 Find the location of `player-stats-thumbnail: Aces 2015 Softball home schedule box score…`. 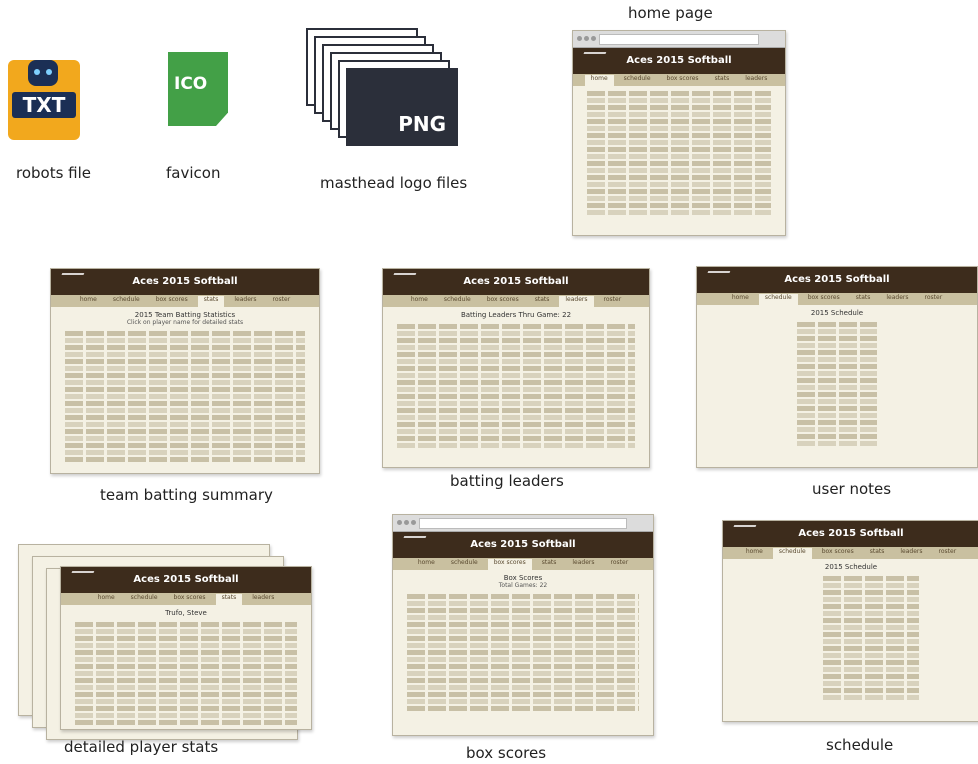

player-stats-thumbnail: Aces 2015 Softball home schedule box score… is located at coordinates (186, 648).